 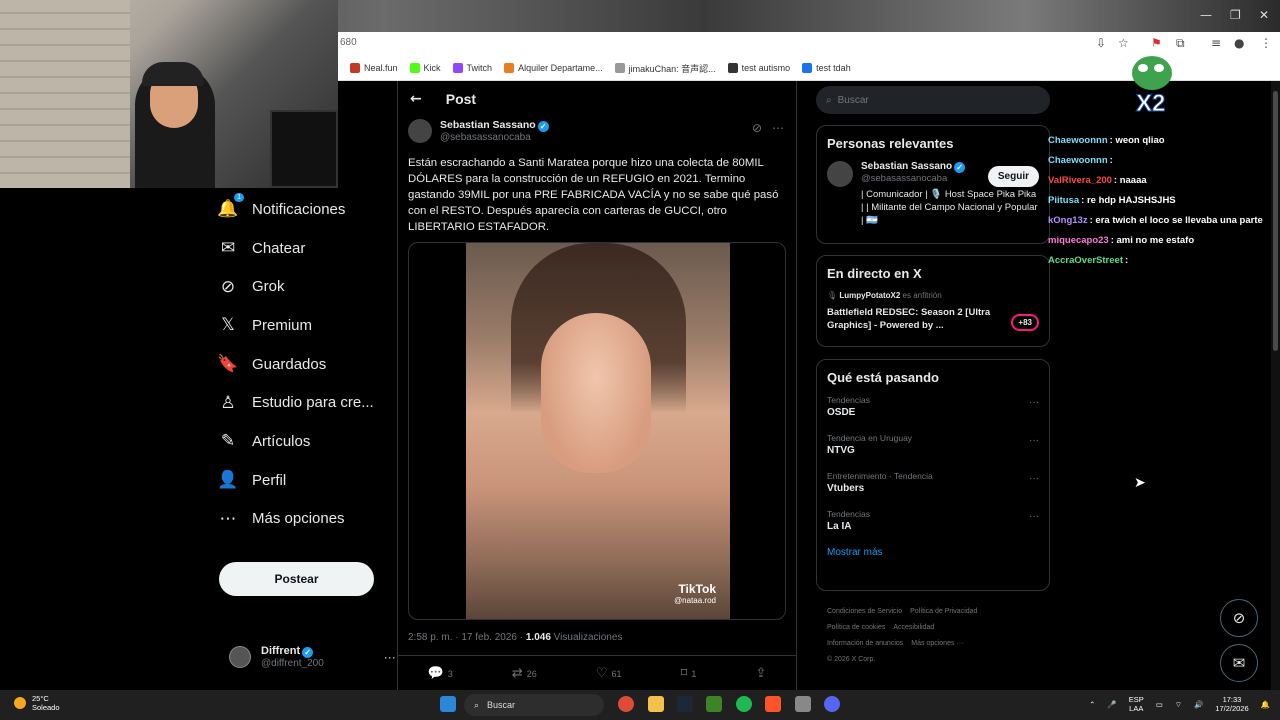 What do you see at coordinates (295, 480) in the screenshot?
I see `sidebar-item-perfil: 👤 Perfil` at bounding box center [295, 480].